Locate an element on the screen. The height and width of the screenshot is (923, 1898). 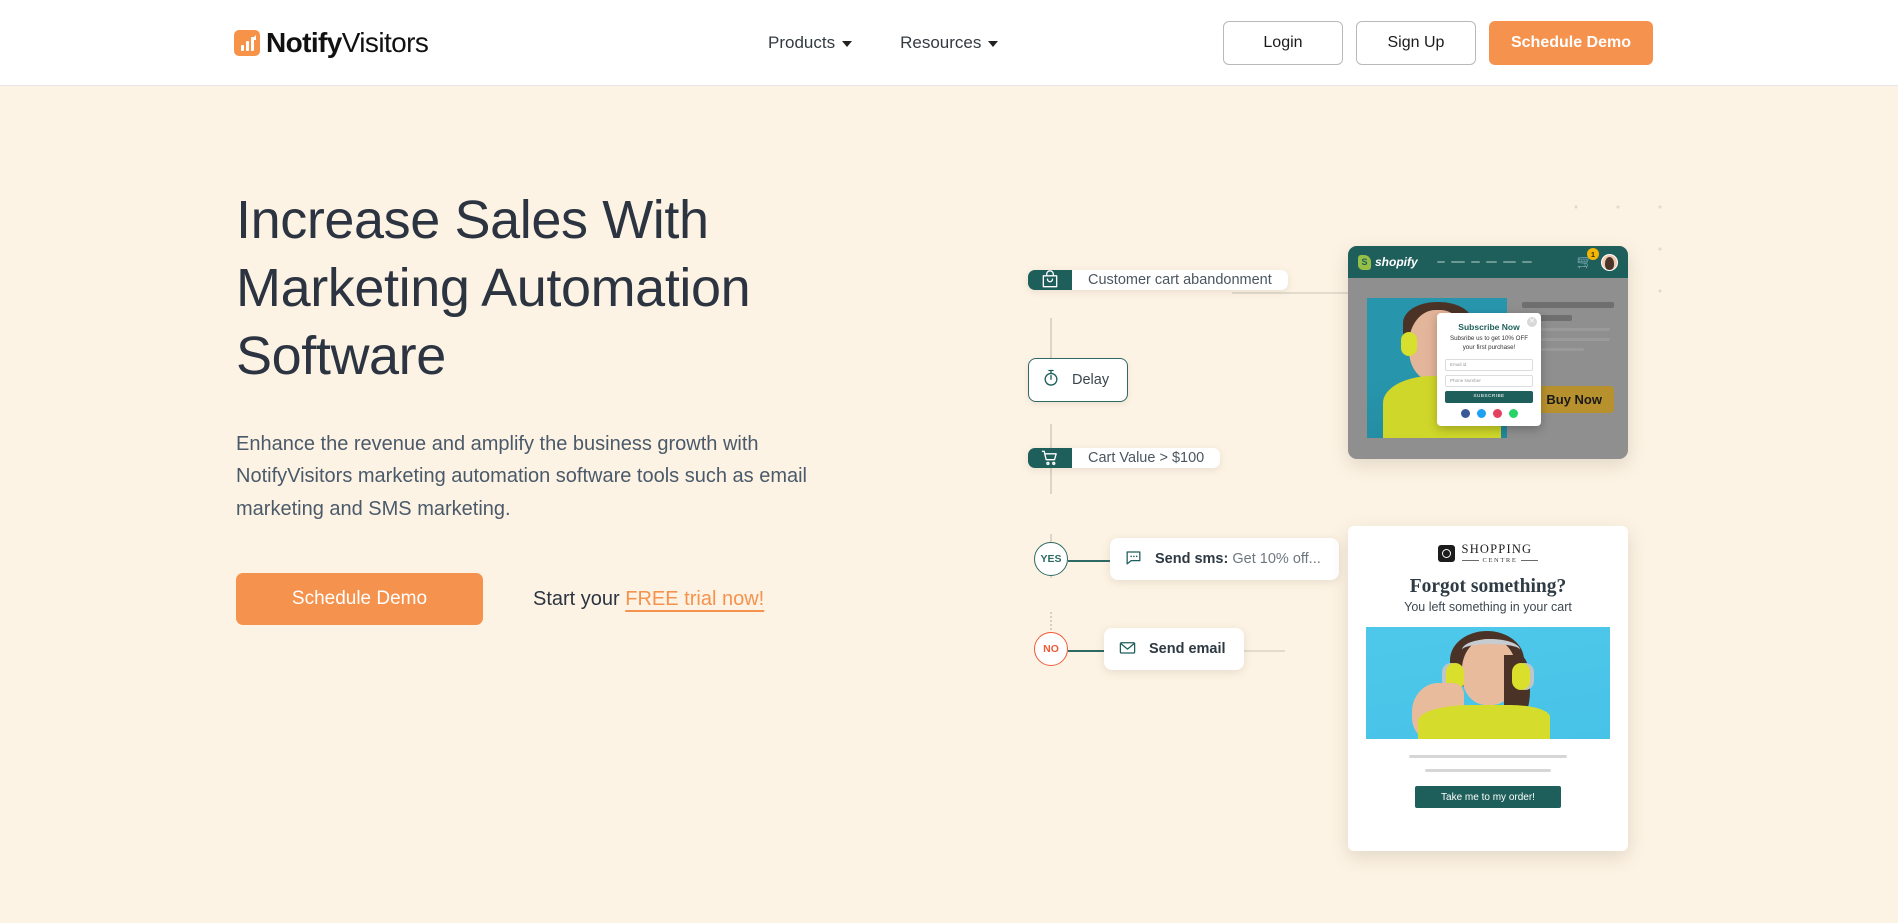
cart-icon: 🛒 1 is located at coordinates (1588, 259).